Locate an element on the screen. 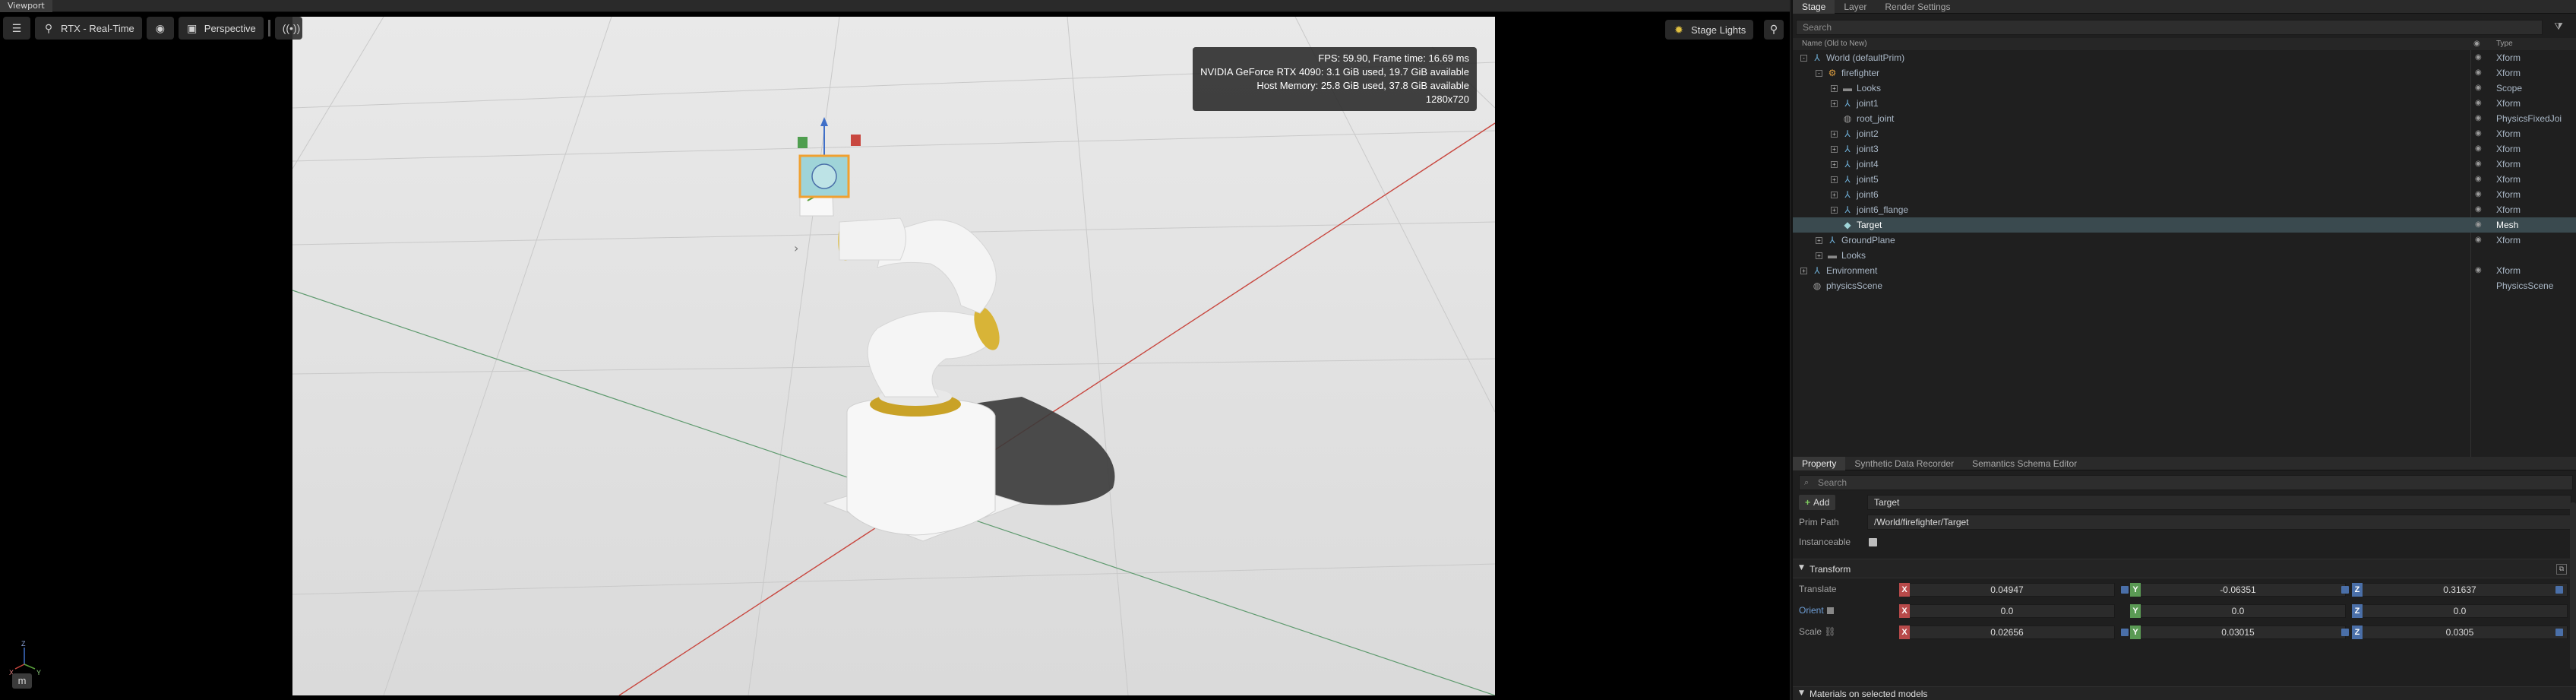  property-scrollbar is located at coordinates (2573, 586).